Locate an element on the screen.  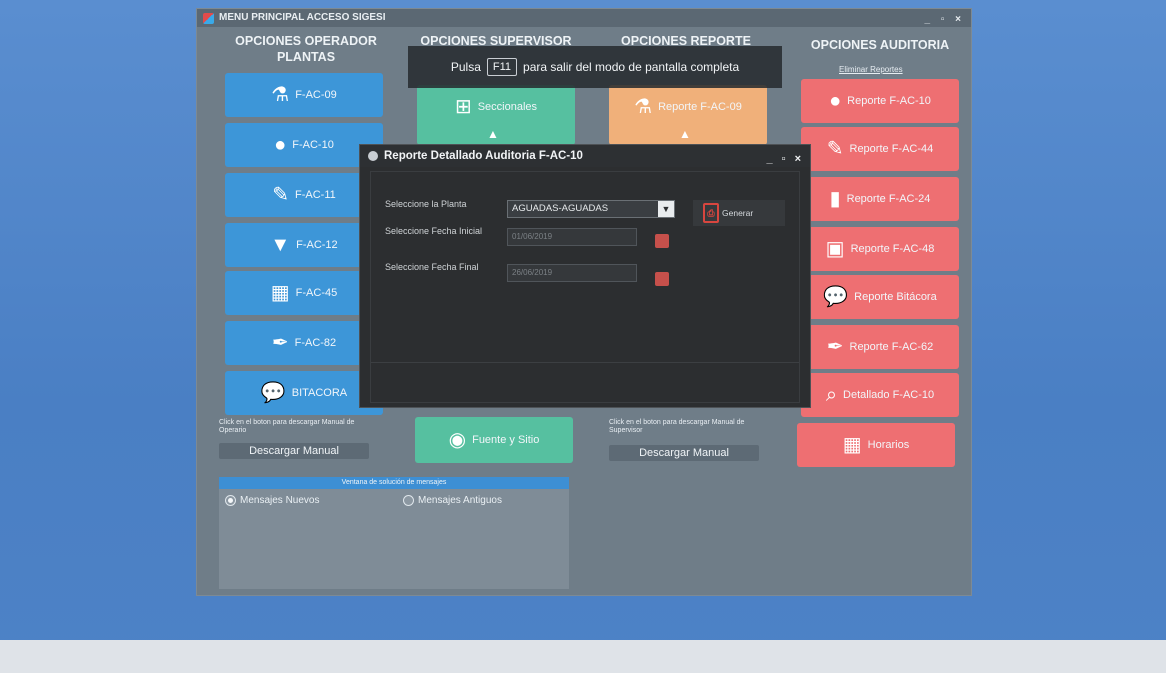
tile-label: F-AC-10 is located at coordinates (313, 145).